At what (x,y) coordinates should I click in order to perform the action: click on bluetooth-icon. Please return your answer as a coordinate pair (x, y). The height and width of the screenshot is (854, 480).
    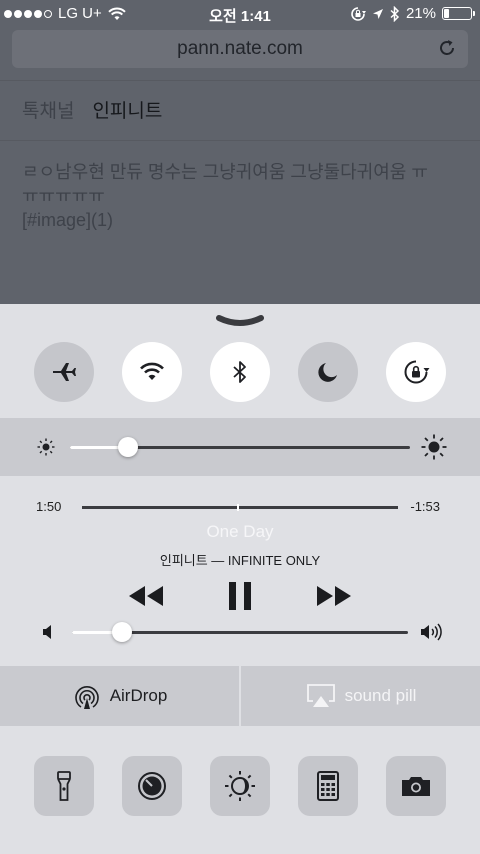
    Looking at the image, I should click on (239, 372).